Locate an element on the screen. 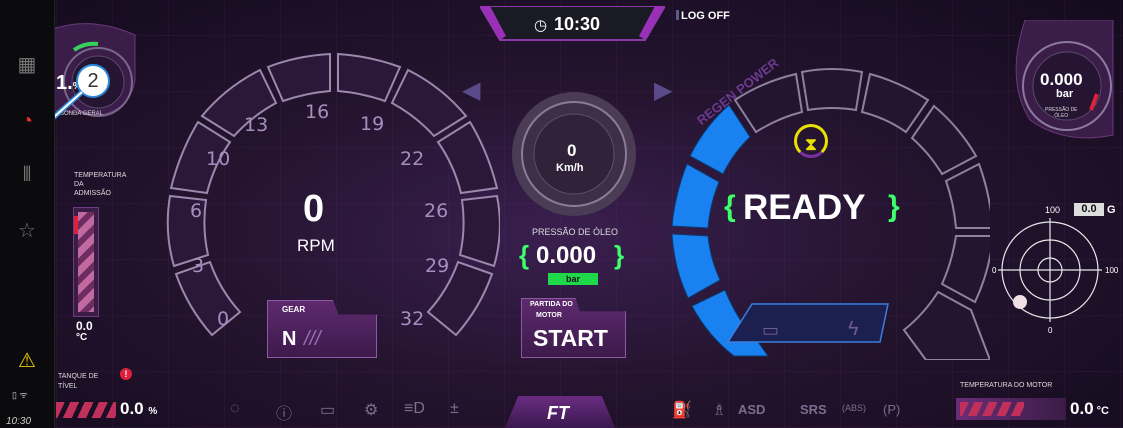 This screenshot has width=1123, height=428. fuel-value: 0.0 % is located at coordinates (138, 409).